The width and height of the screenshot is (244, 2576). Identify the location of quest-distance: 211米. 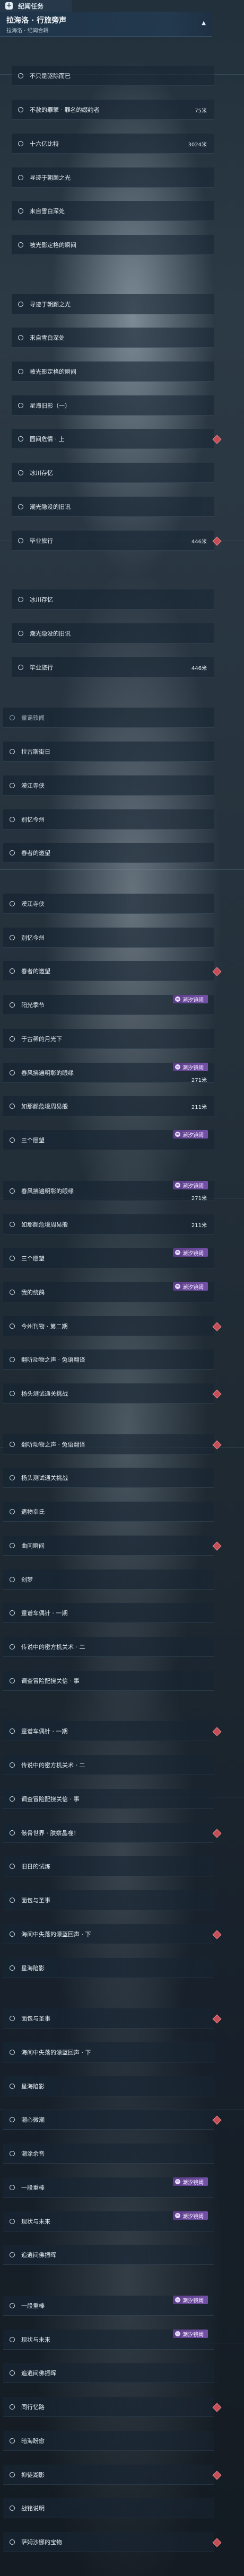
(199, 1107).